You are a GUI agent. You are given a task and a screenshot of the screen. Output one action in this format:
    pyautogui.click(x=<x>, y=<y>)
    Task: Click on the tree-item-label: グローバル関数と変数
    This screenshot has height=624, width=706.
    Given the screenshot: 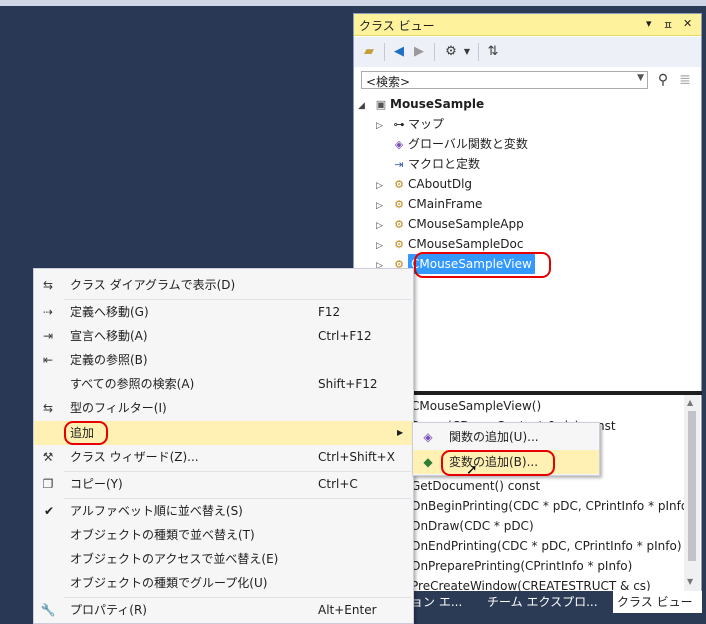 What is the action you would take?
    pyautogui.click(x=468, y=144)
    